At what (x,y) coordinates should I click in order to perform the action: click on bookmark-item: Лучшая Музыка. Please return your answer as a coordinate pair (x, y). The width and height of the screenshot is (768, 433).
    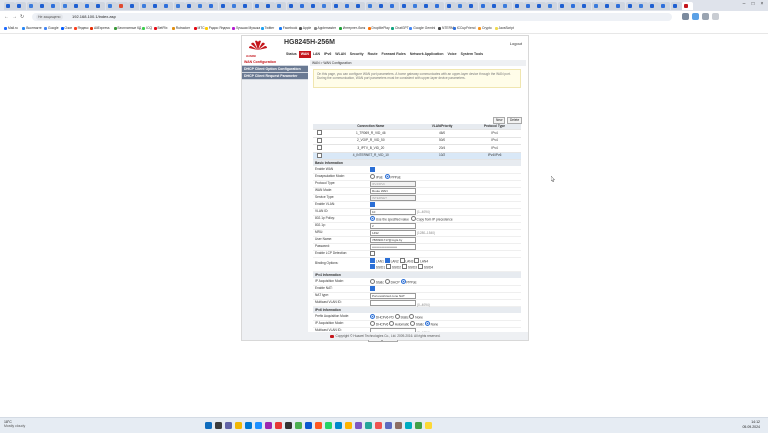
    Looking at the image, I should click on (245, 28).